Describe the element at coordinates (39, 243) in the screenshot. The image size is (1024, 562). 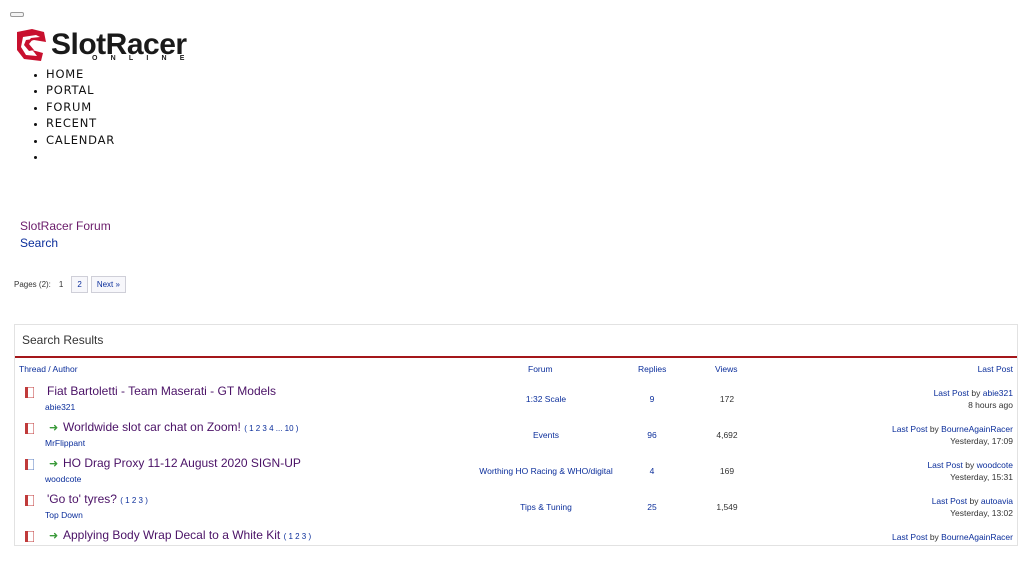
I see `breadcrumb-search-link: Search` at that location.